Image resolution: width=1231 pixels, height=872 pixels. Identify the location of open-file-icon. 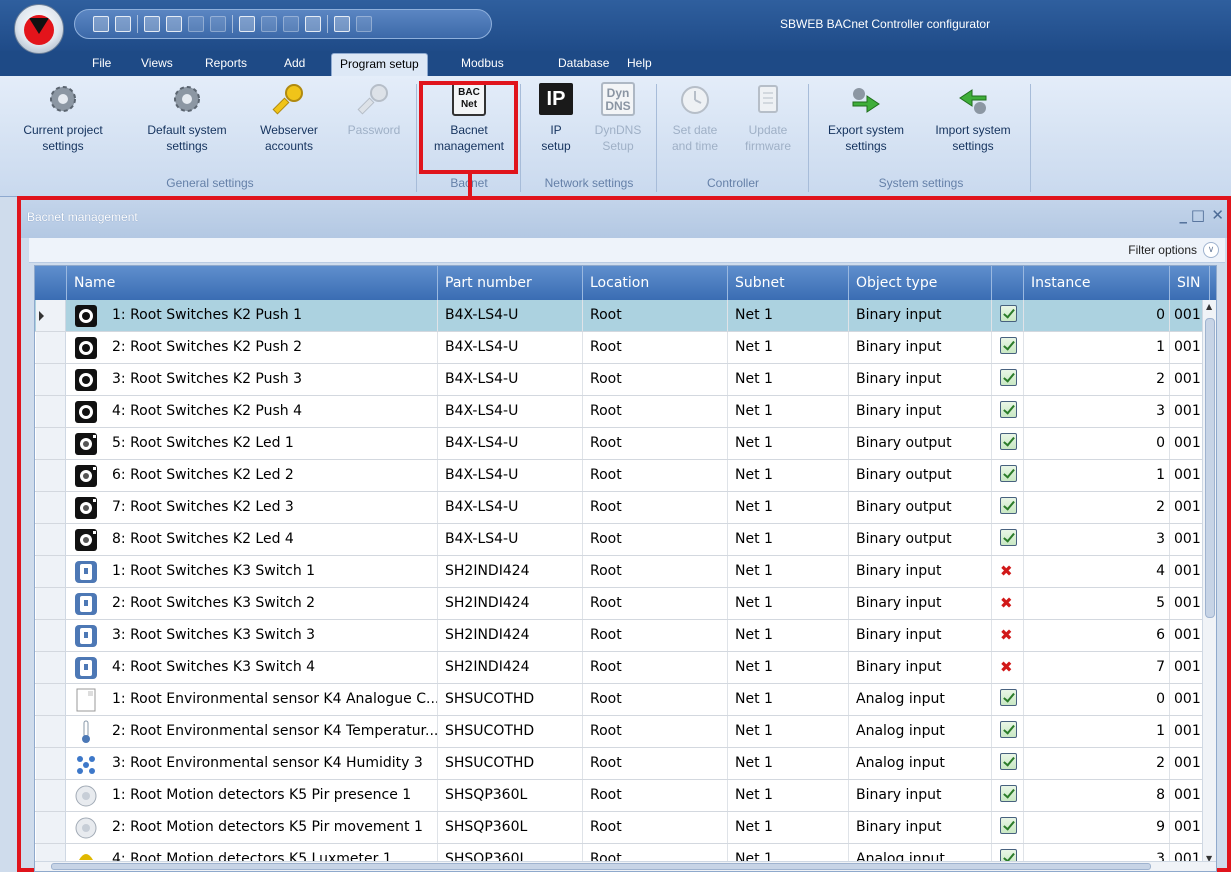
(123, 24).